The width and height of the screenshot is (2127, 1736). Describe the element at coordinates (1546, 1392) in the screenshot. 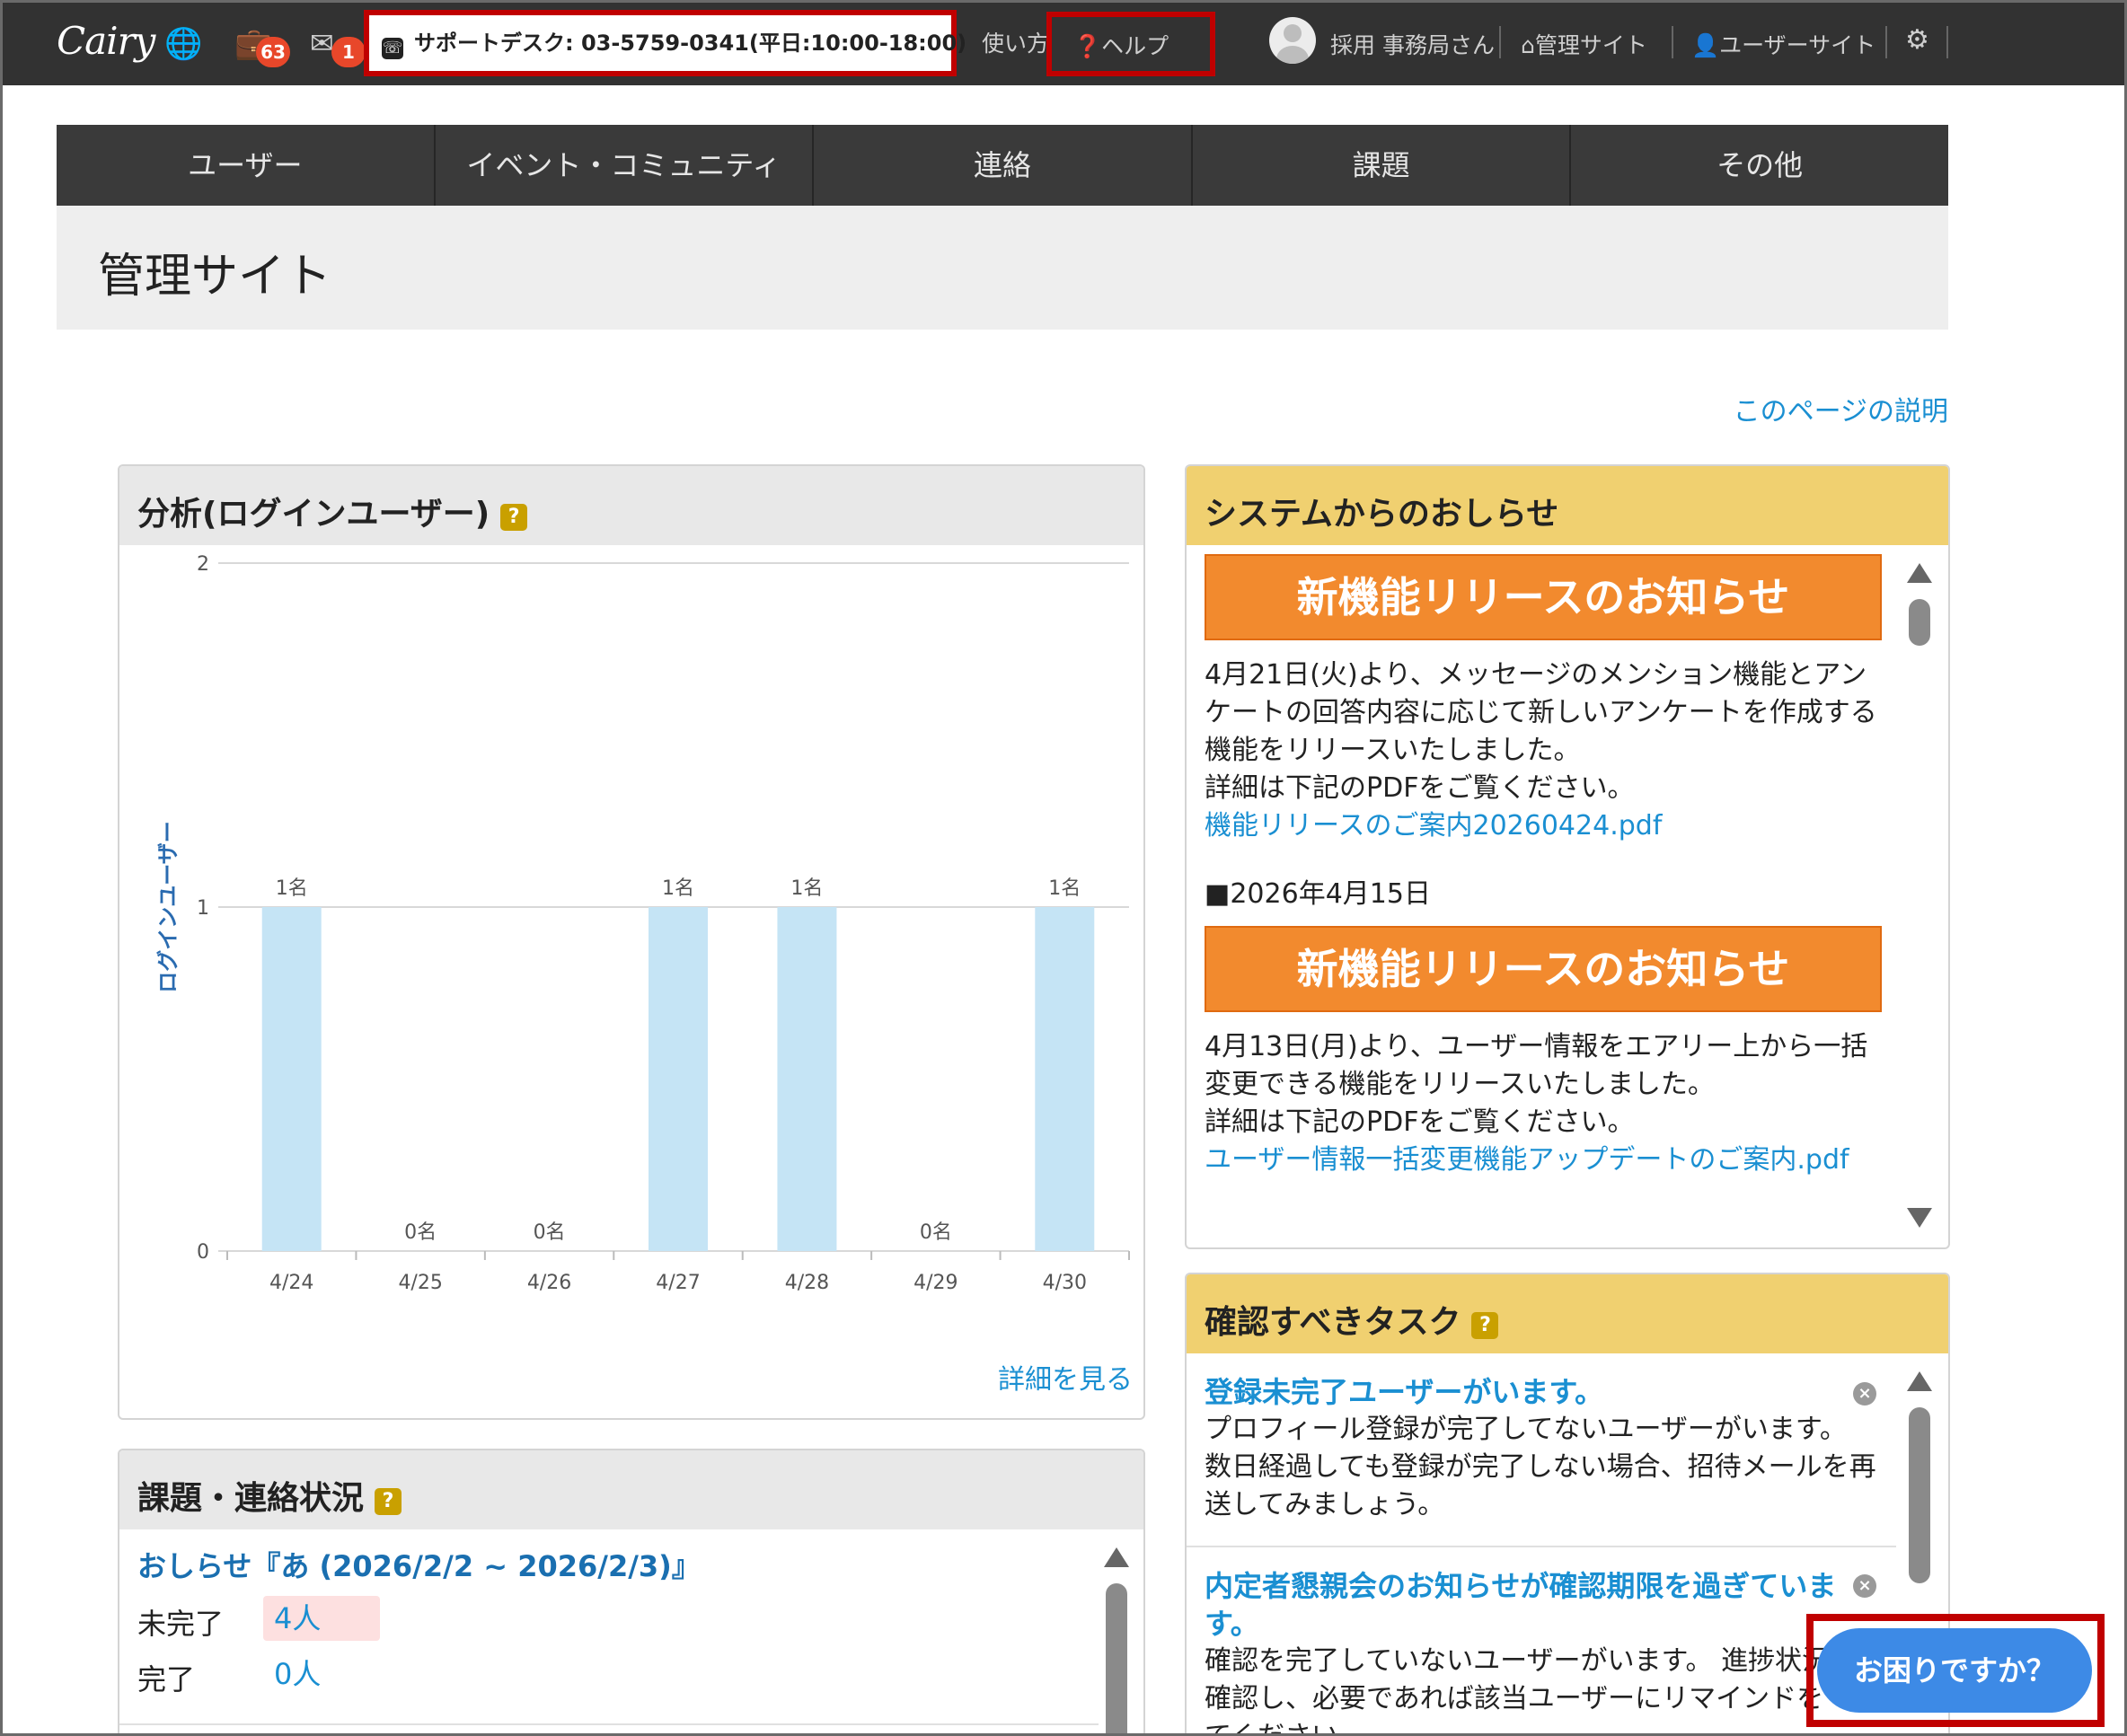

I see `task-title: 登録未完了ユーザーがいます。` at that location.